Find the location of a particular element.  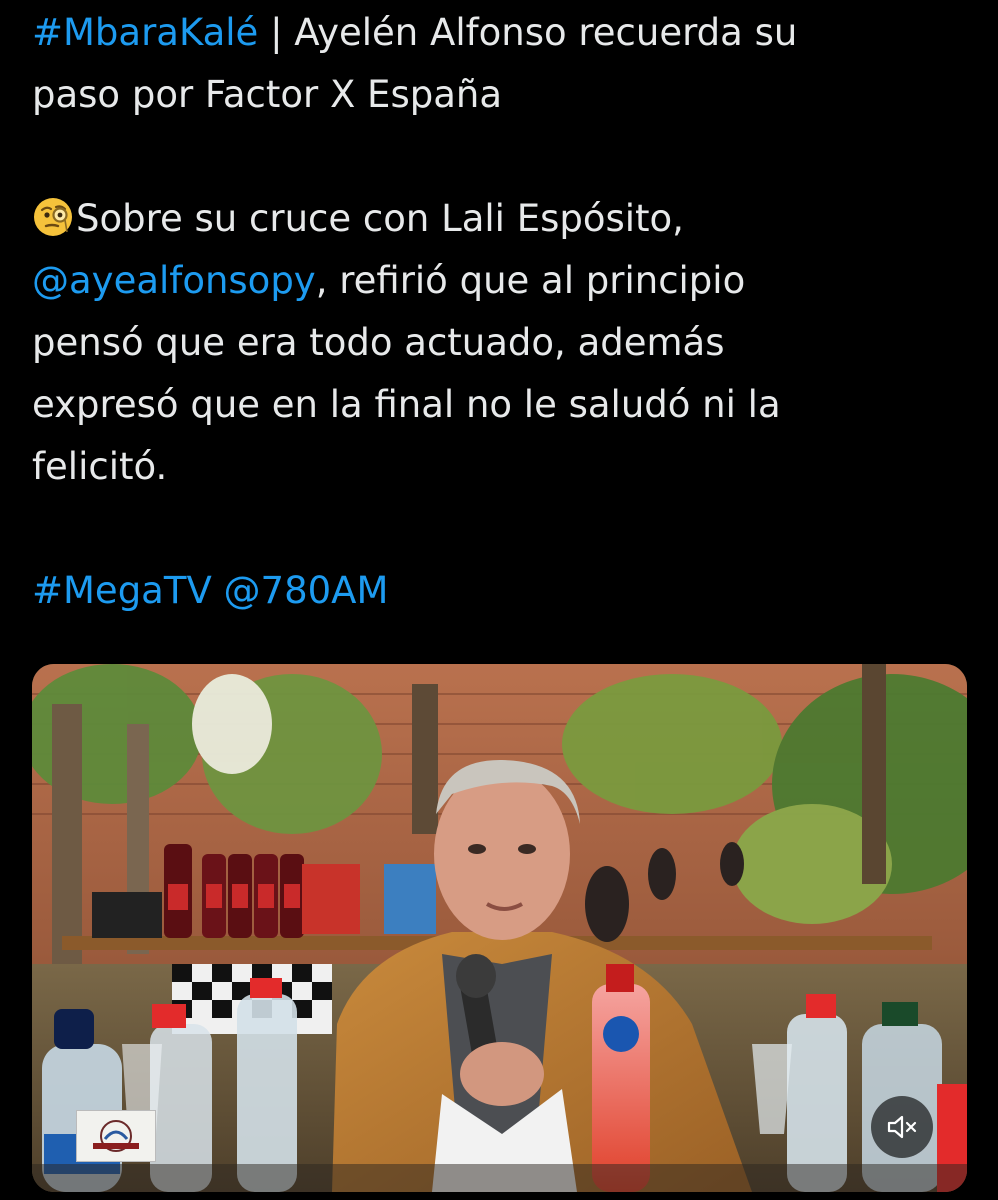

speaker-muted-icon is located at coordinates (902, 1127).